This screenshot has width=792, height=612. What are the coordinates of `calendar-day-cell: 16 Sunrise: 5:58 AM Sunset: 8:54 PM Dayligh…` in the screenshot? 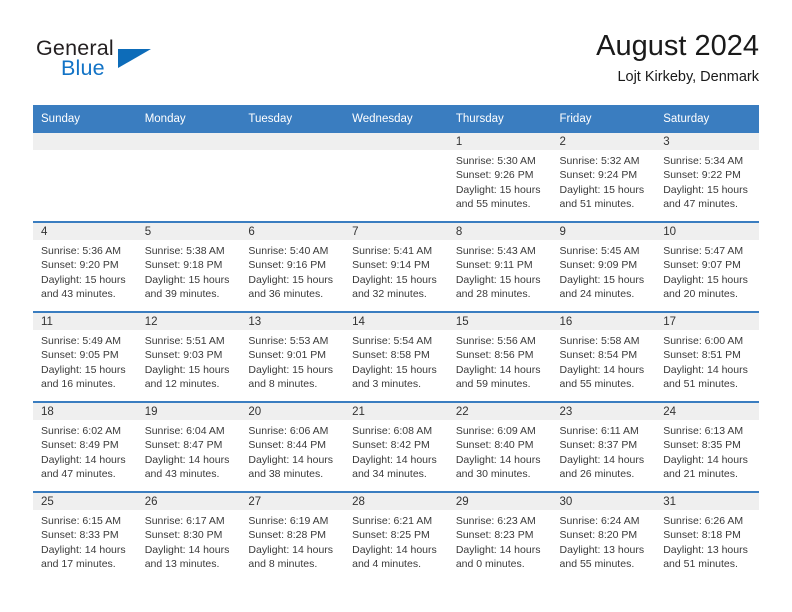 It's located at (603, 356).